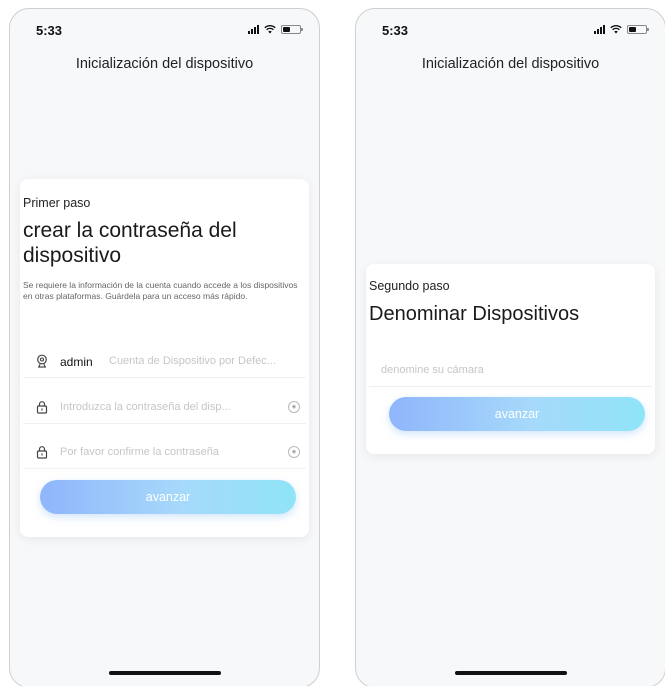 The height and width of the screenshot is (686, 665). Describe the element at coordinates (139, 452) in the screenshot. I see `confirm-password-placeholder: Por favor confirme la contraseña` at that location.